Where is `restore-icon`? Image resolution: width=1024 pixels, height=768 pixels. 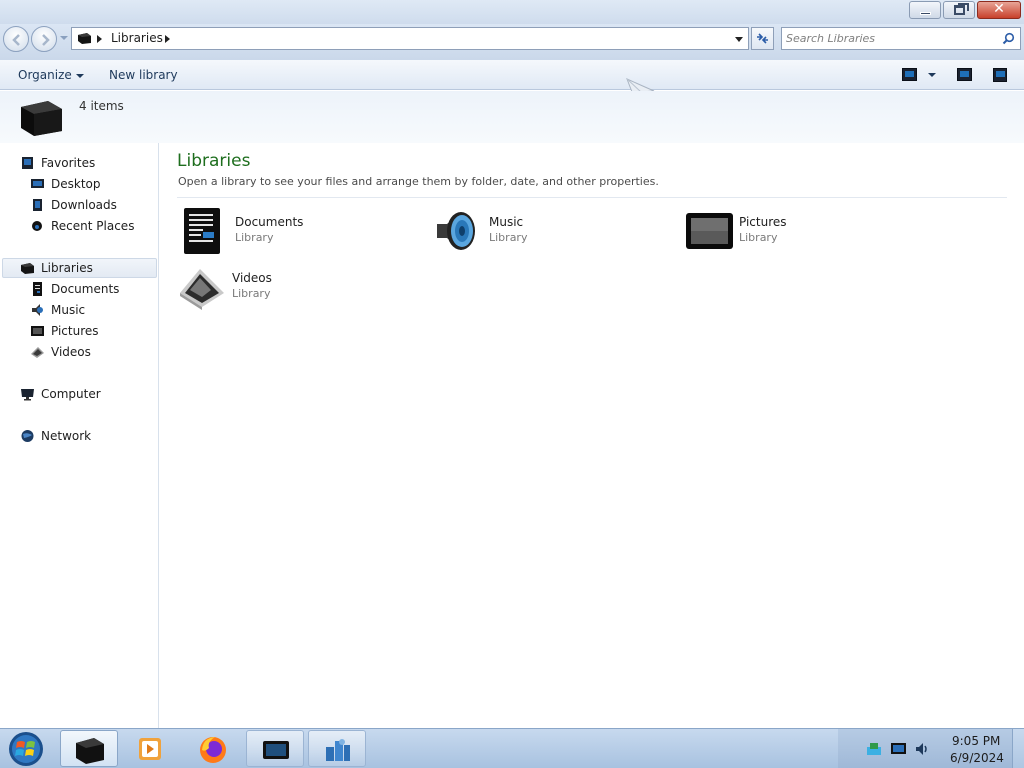
restore-icon is located at coordinates (961, 9).